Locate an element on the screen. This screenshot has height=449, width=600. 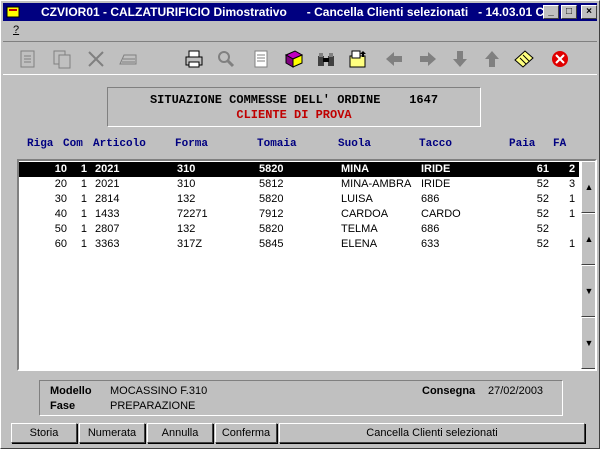
col-paia: Paia is located at coordinates (522, 144).